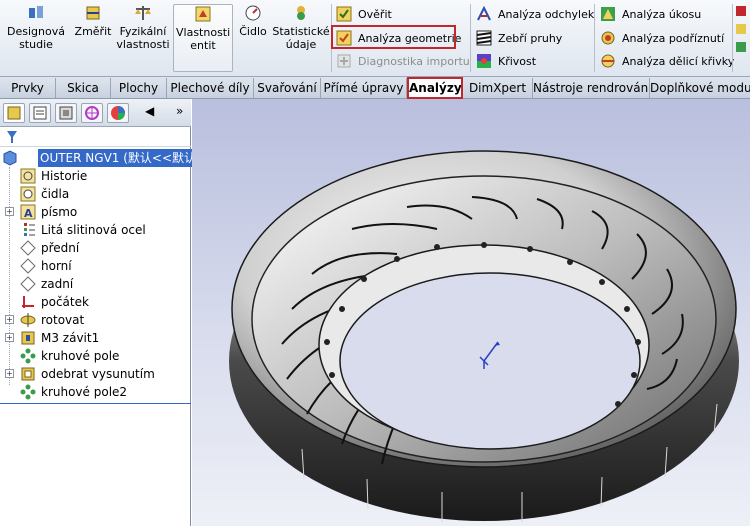 This screenshot has height=526, width=750. What do you see at coordinates (10, 158) in the screenshot?
I see `part-icon` at bounding box center [10, 158].